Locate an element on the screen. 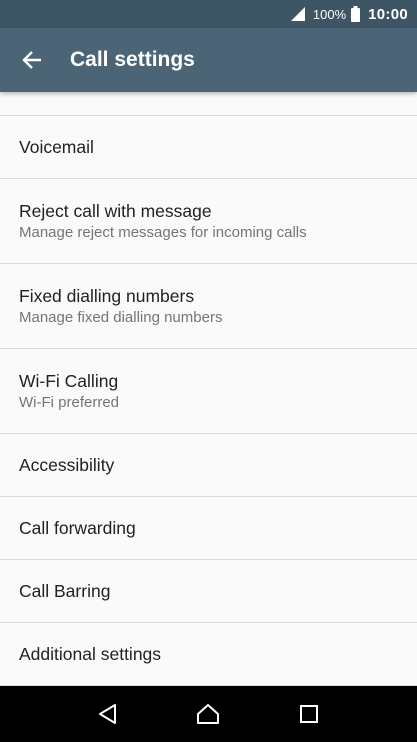  settings-item-accessibility: Accessibility is located at coordinates (208, 465).